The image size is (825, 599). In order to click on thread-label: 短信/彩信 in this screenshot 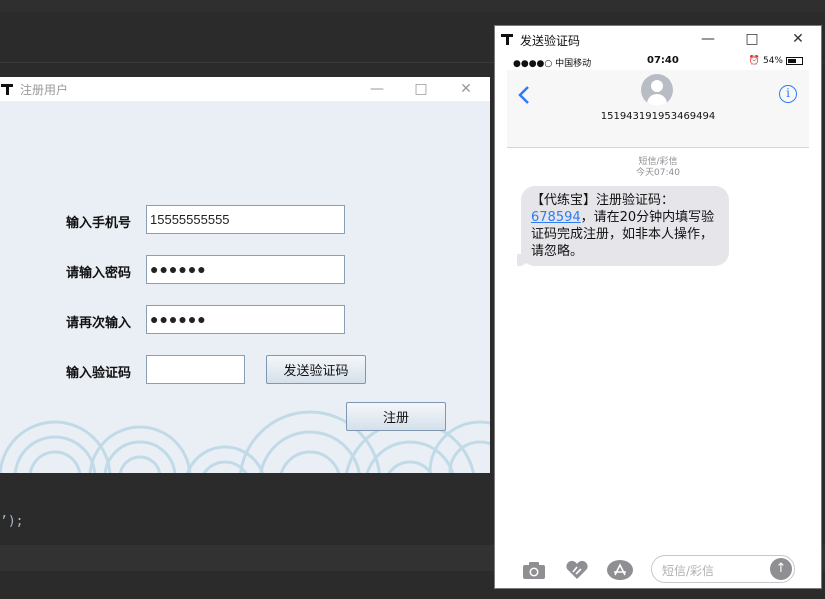, I will do `click(658, 162)`.